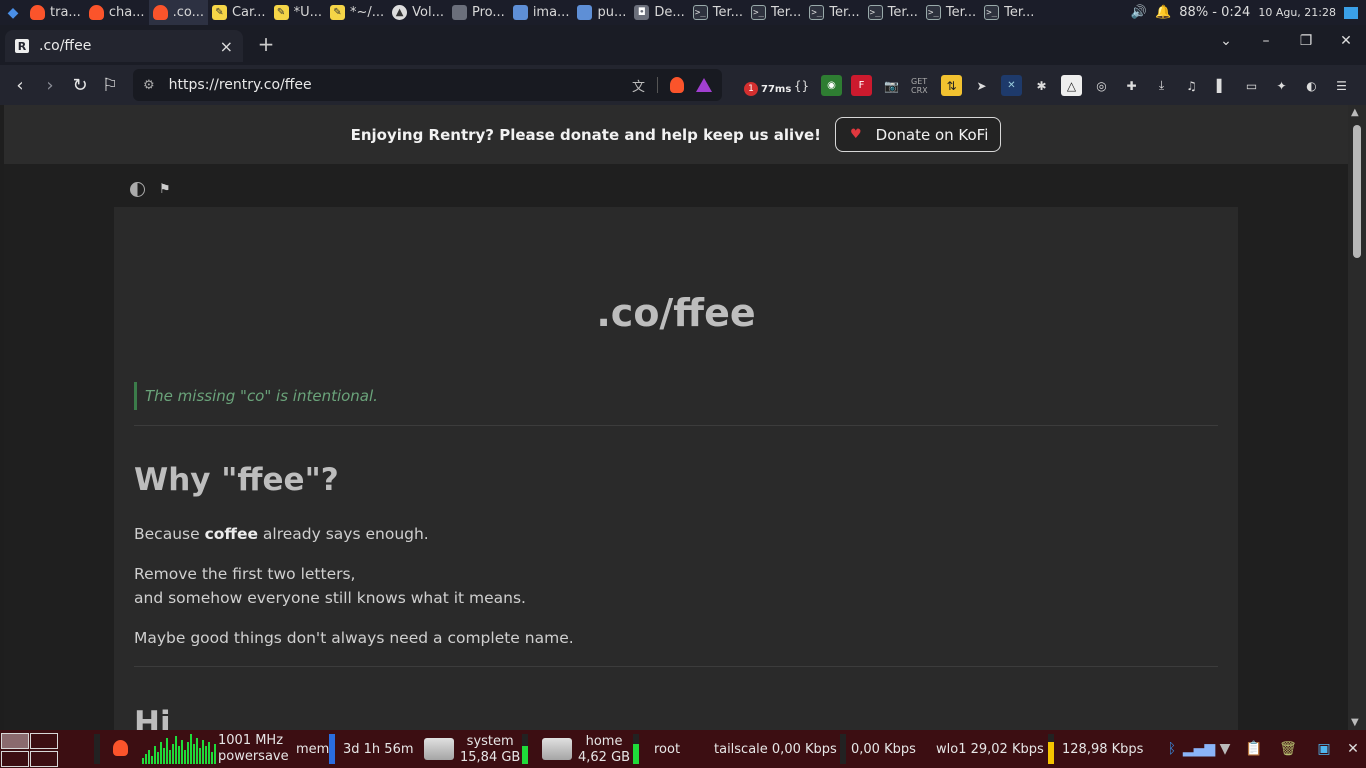  Describe the element at coordinates (1131, 85) in the screenshot. I see `puzzle-extensions-icon: ✚` at that location.